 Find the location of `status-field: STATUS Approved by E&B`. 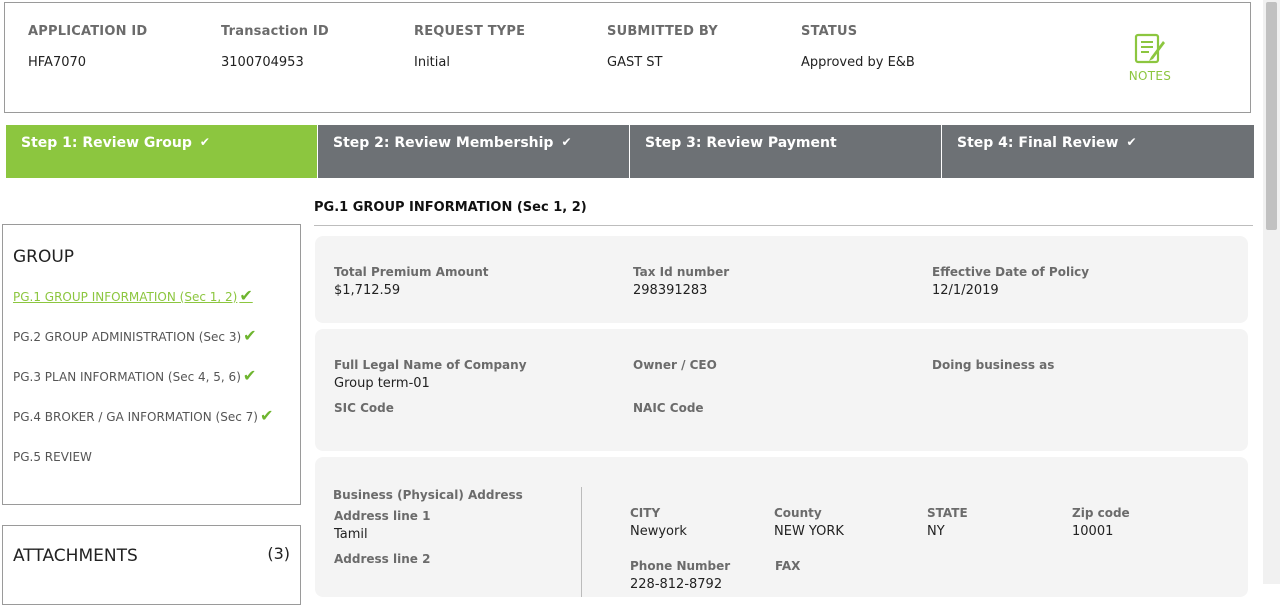

status-field: STATUS Approved by E&B is located at coordinates (858, 47).